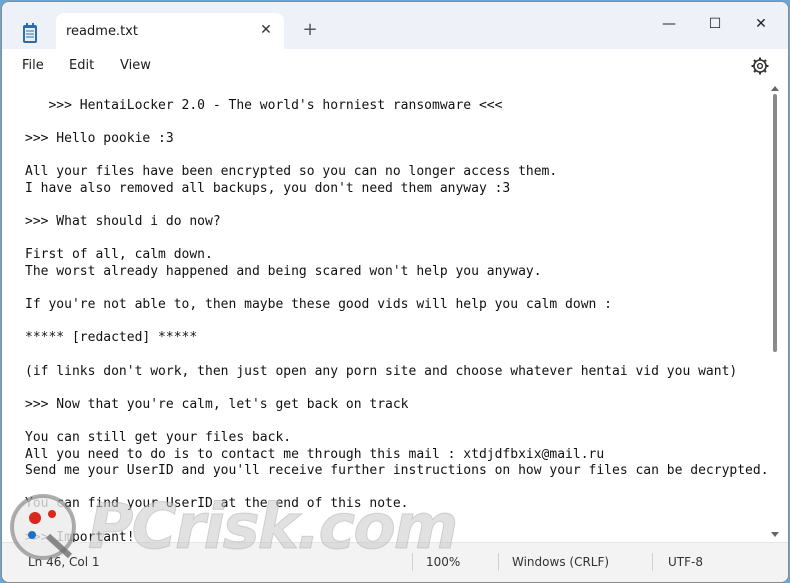 This screenshot has width=790, height=583. I want to click on menu-view: View, so click(135, 65).